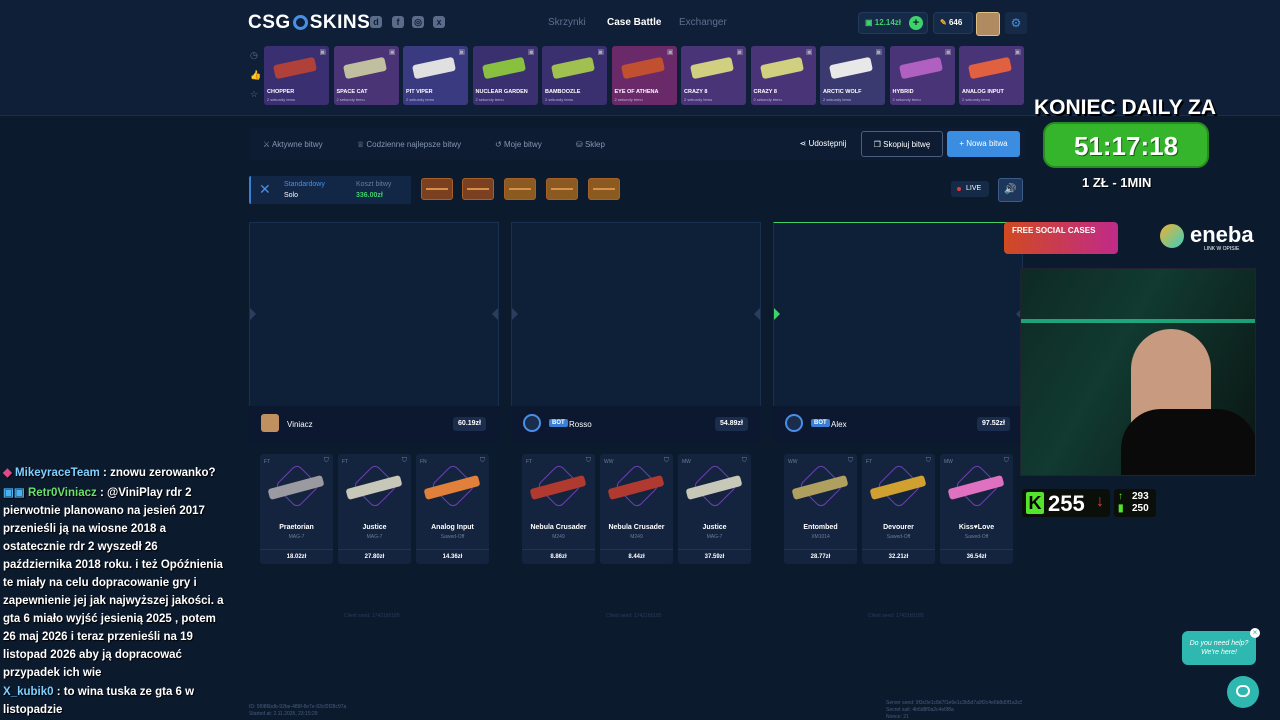  I want to click on tab-aktywne-bitwy: ⚔ Aktywne bitwy, so click(293, 144).